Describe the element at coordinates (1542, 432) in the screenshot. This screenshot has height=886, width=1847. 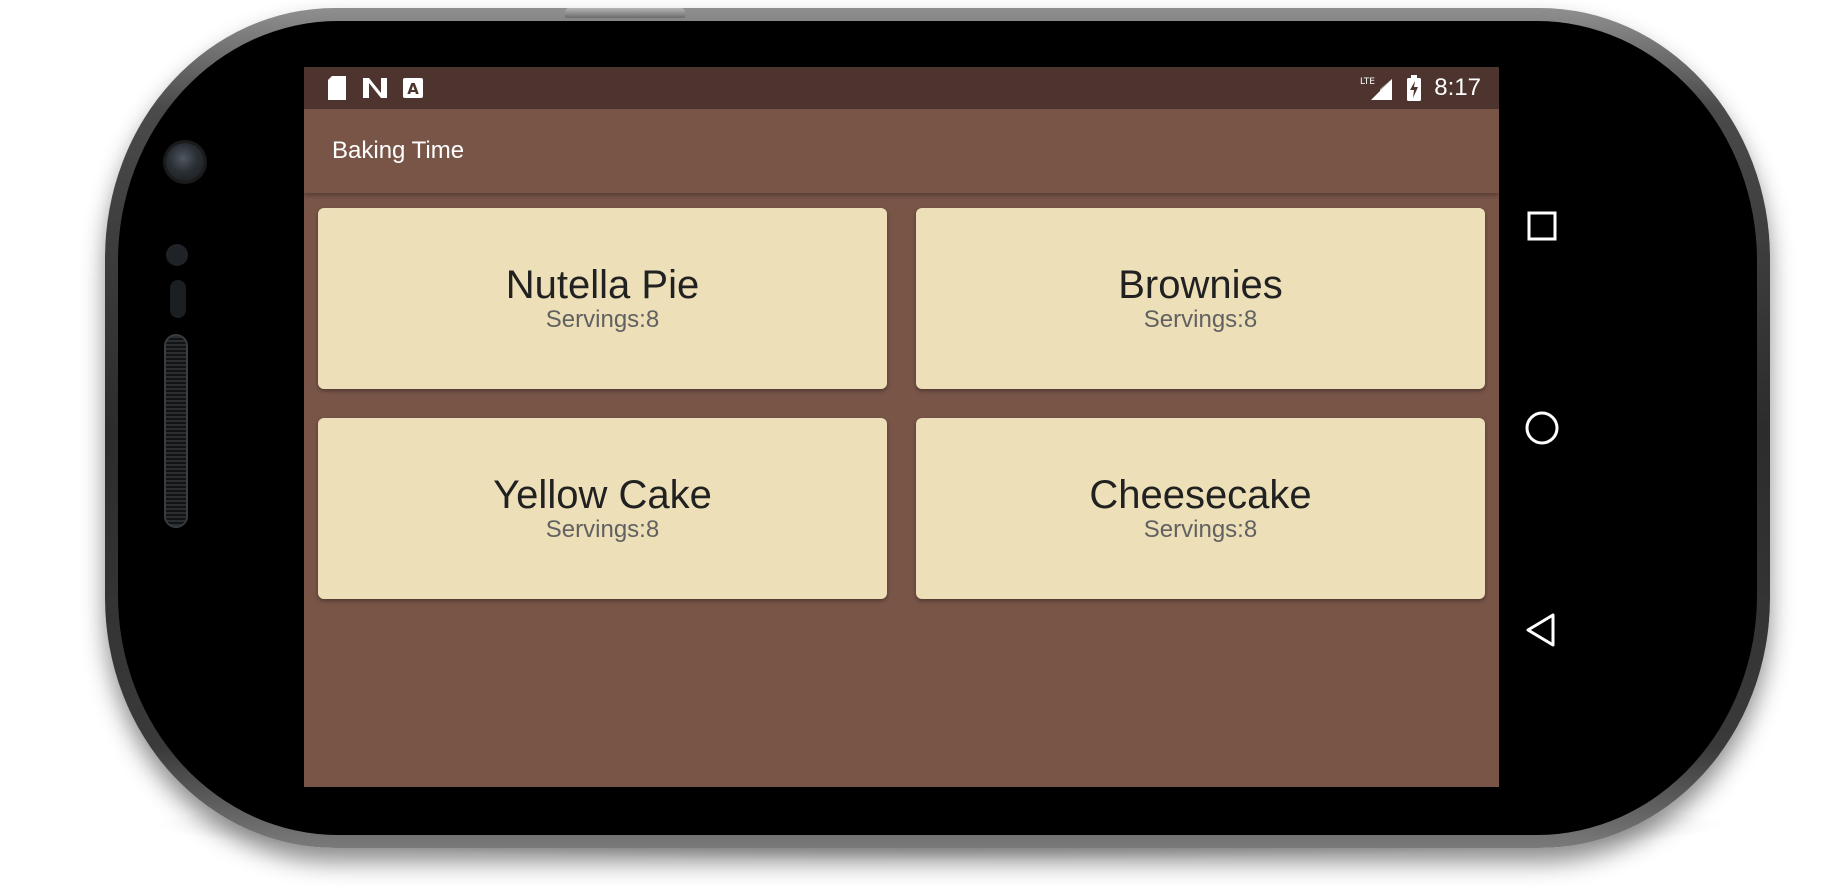
I see `home-circle-icon` at that location.